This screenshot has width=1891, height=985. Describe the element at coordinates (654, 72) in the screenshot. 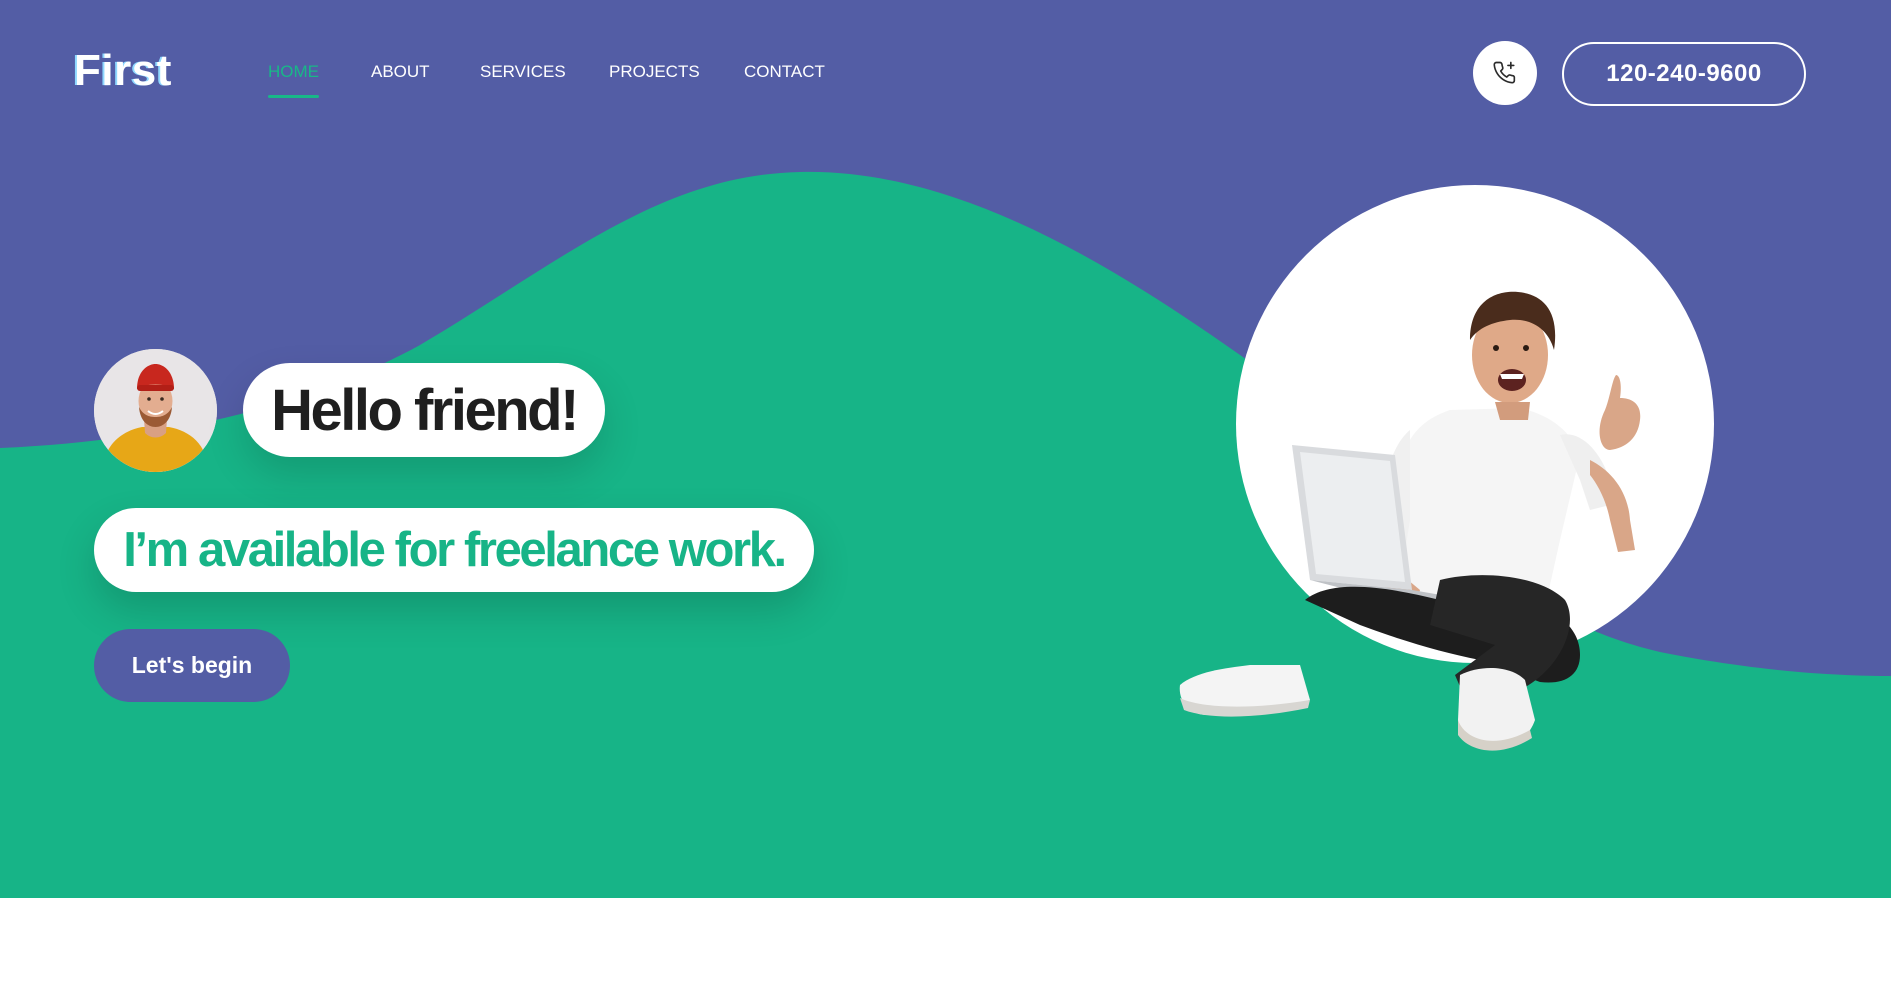

I see `nav-item-projects: PROJECTS` at that location.